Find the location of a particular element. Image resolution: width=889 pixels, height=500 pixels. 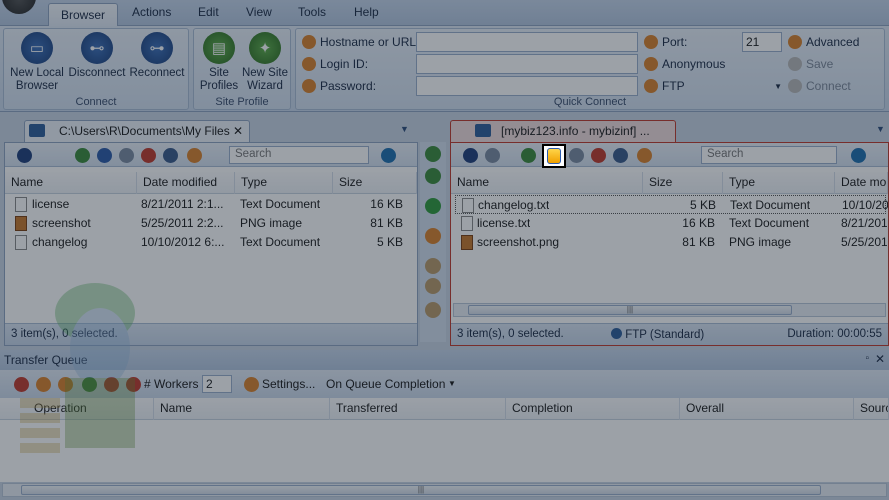

port-input: 21 is located at coordinates (762, 42).